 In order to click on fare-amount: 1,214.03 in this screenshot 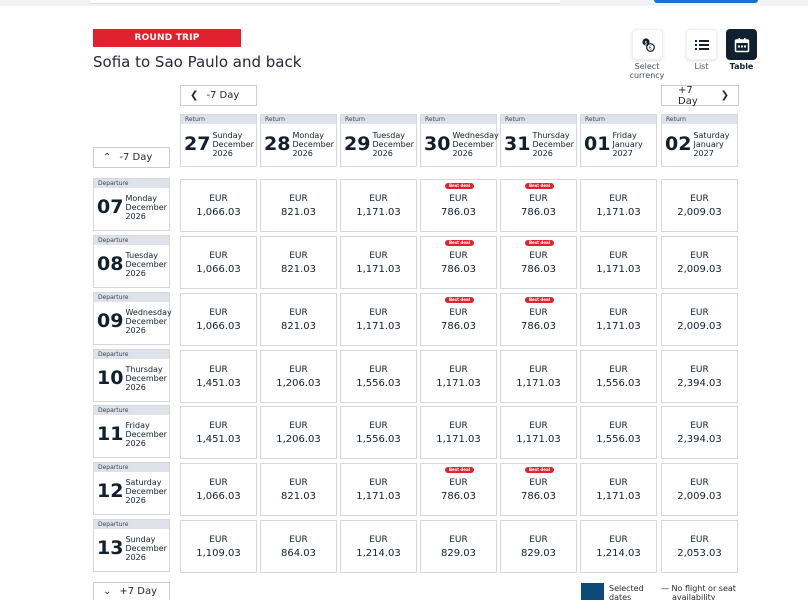, I will do `click(618, 553)`.